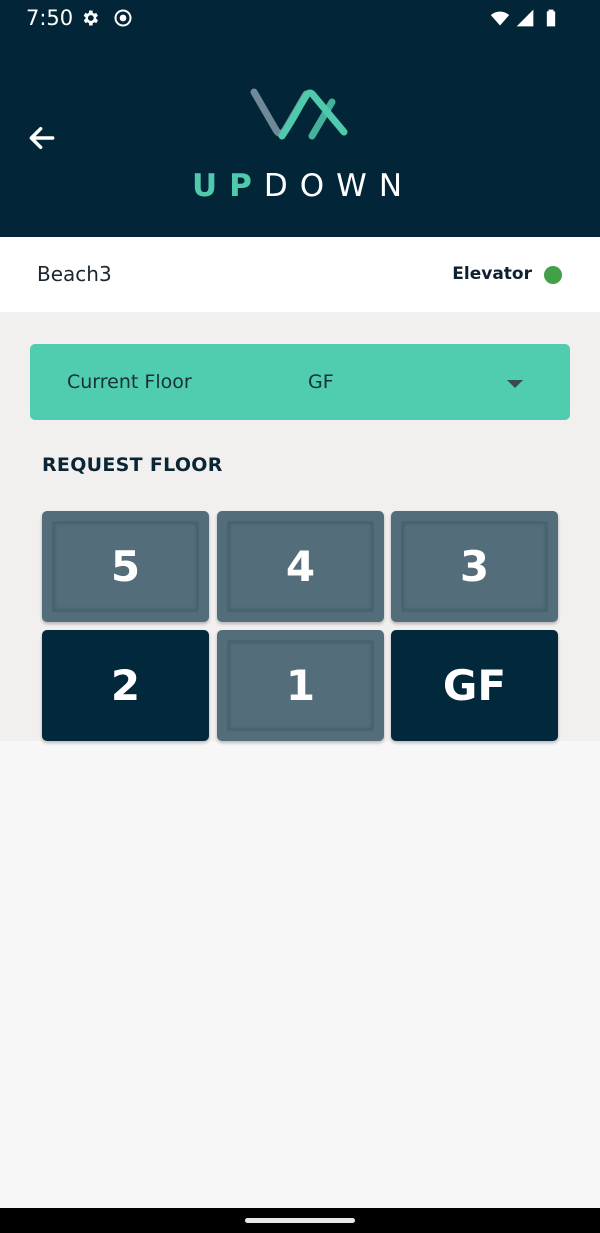 Image resolution: width=600 pixels, height=1233 pixels. I want to click on floor-button: 5, so click(125, 566).